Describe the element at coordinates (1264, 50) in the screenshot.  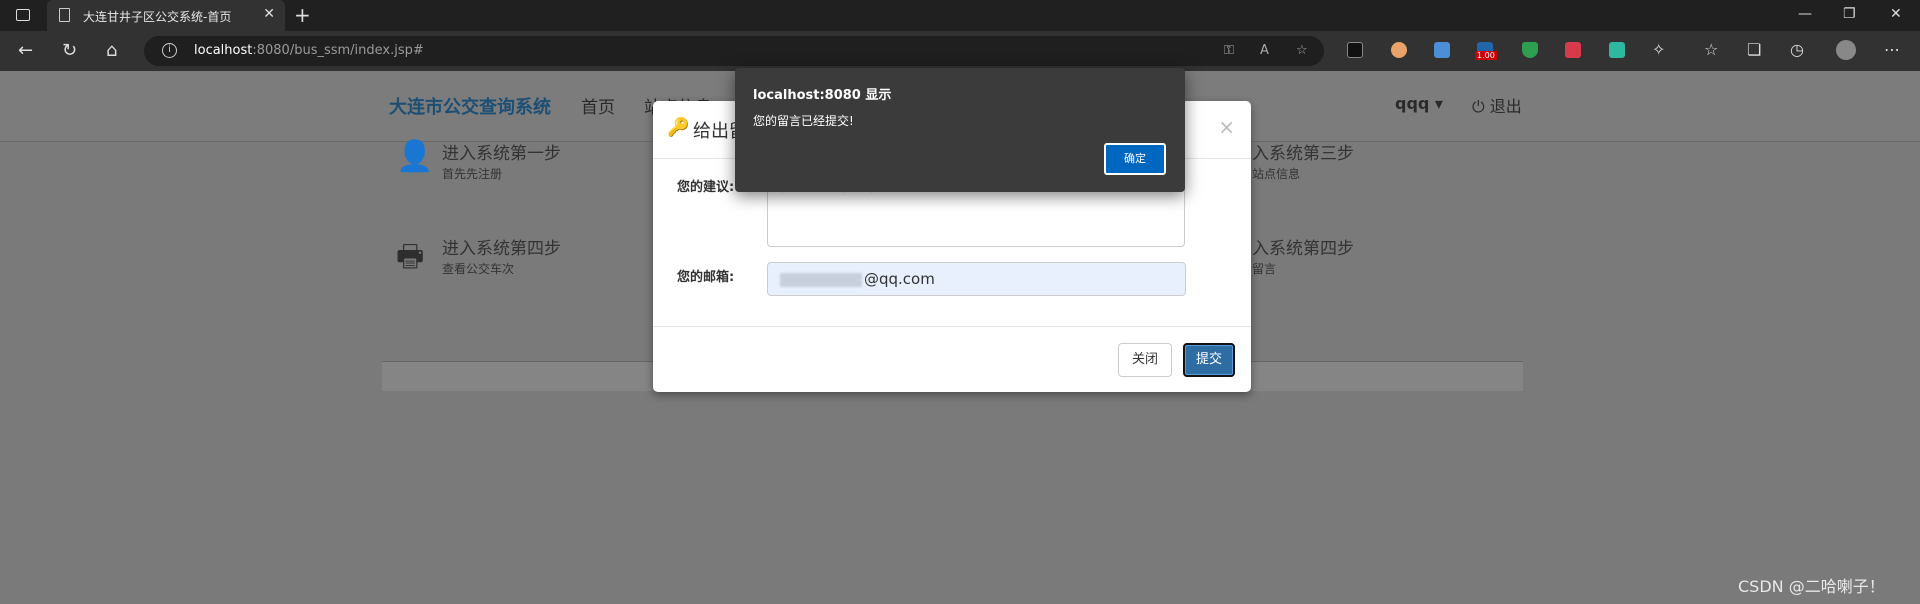
I see `read-aloud-icon: A` at that location.